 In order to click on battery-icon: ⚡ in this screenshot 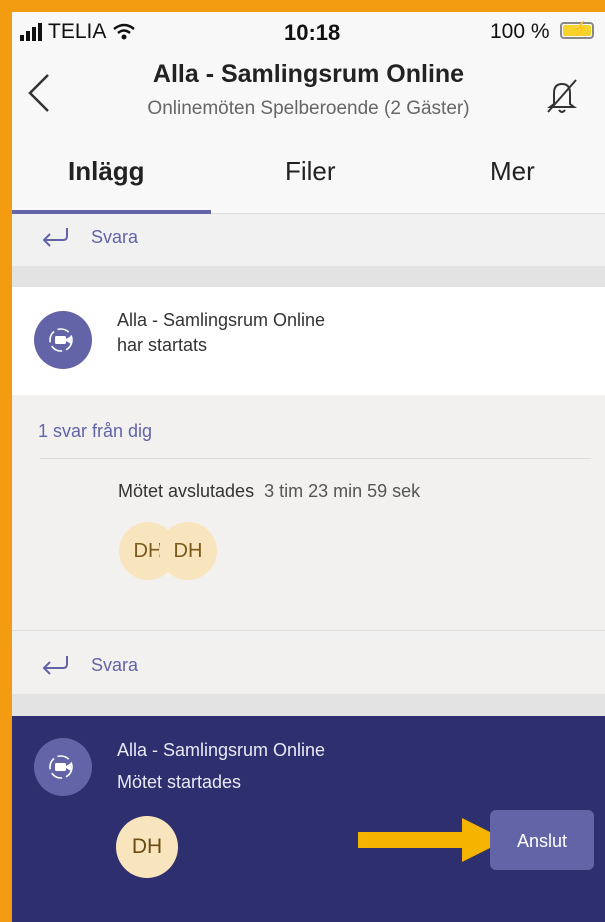, I will do `click(577, 29)`.